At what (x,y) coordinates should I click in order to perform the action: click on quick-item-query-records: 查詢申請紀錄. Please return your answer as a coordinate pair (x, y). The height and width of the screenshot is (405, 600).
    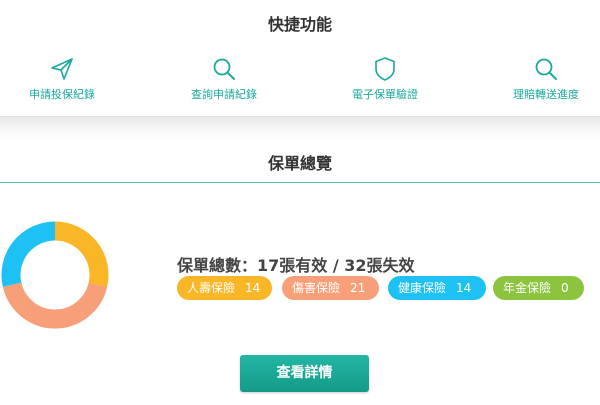
    Looking at the image, I should click on (224, 79).